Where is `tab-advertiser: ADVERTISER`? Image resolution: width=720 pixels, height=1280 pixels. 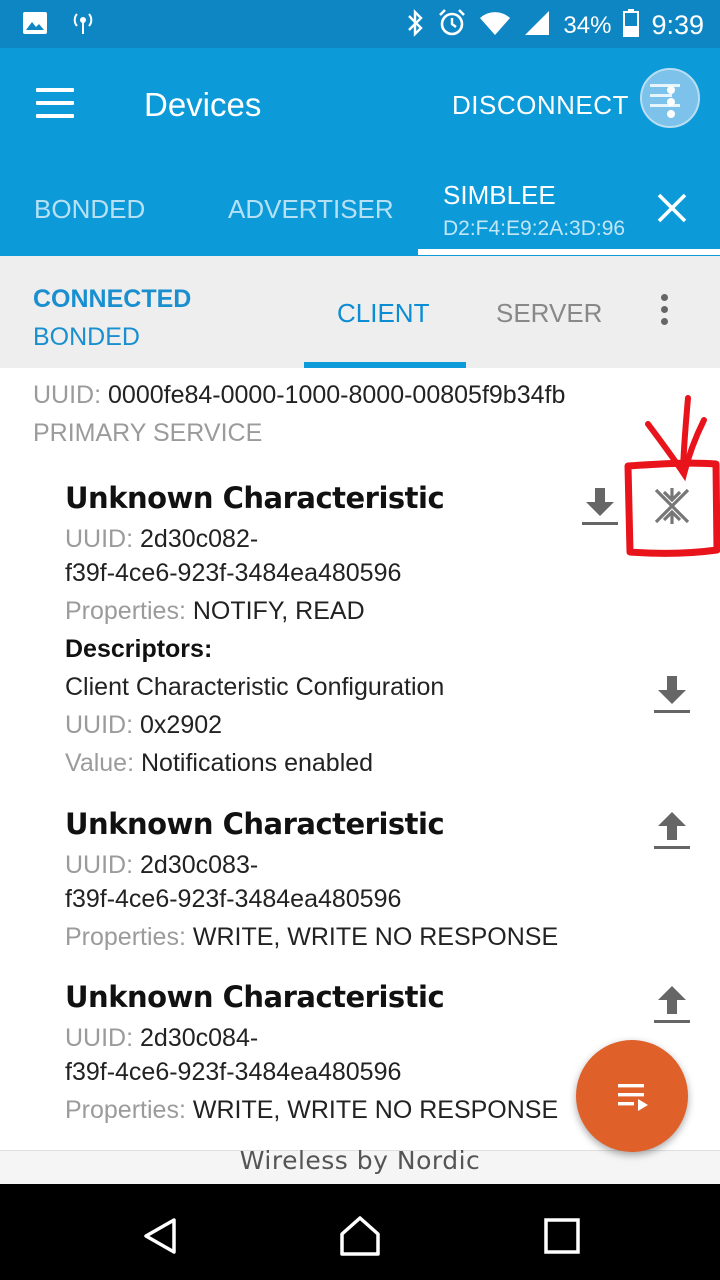 tab-advertiser: ADVERTISER is located at coordinates (311, 209).